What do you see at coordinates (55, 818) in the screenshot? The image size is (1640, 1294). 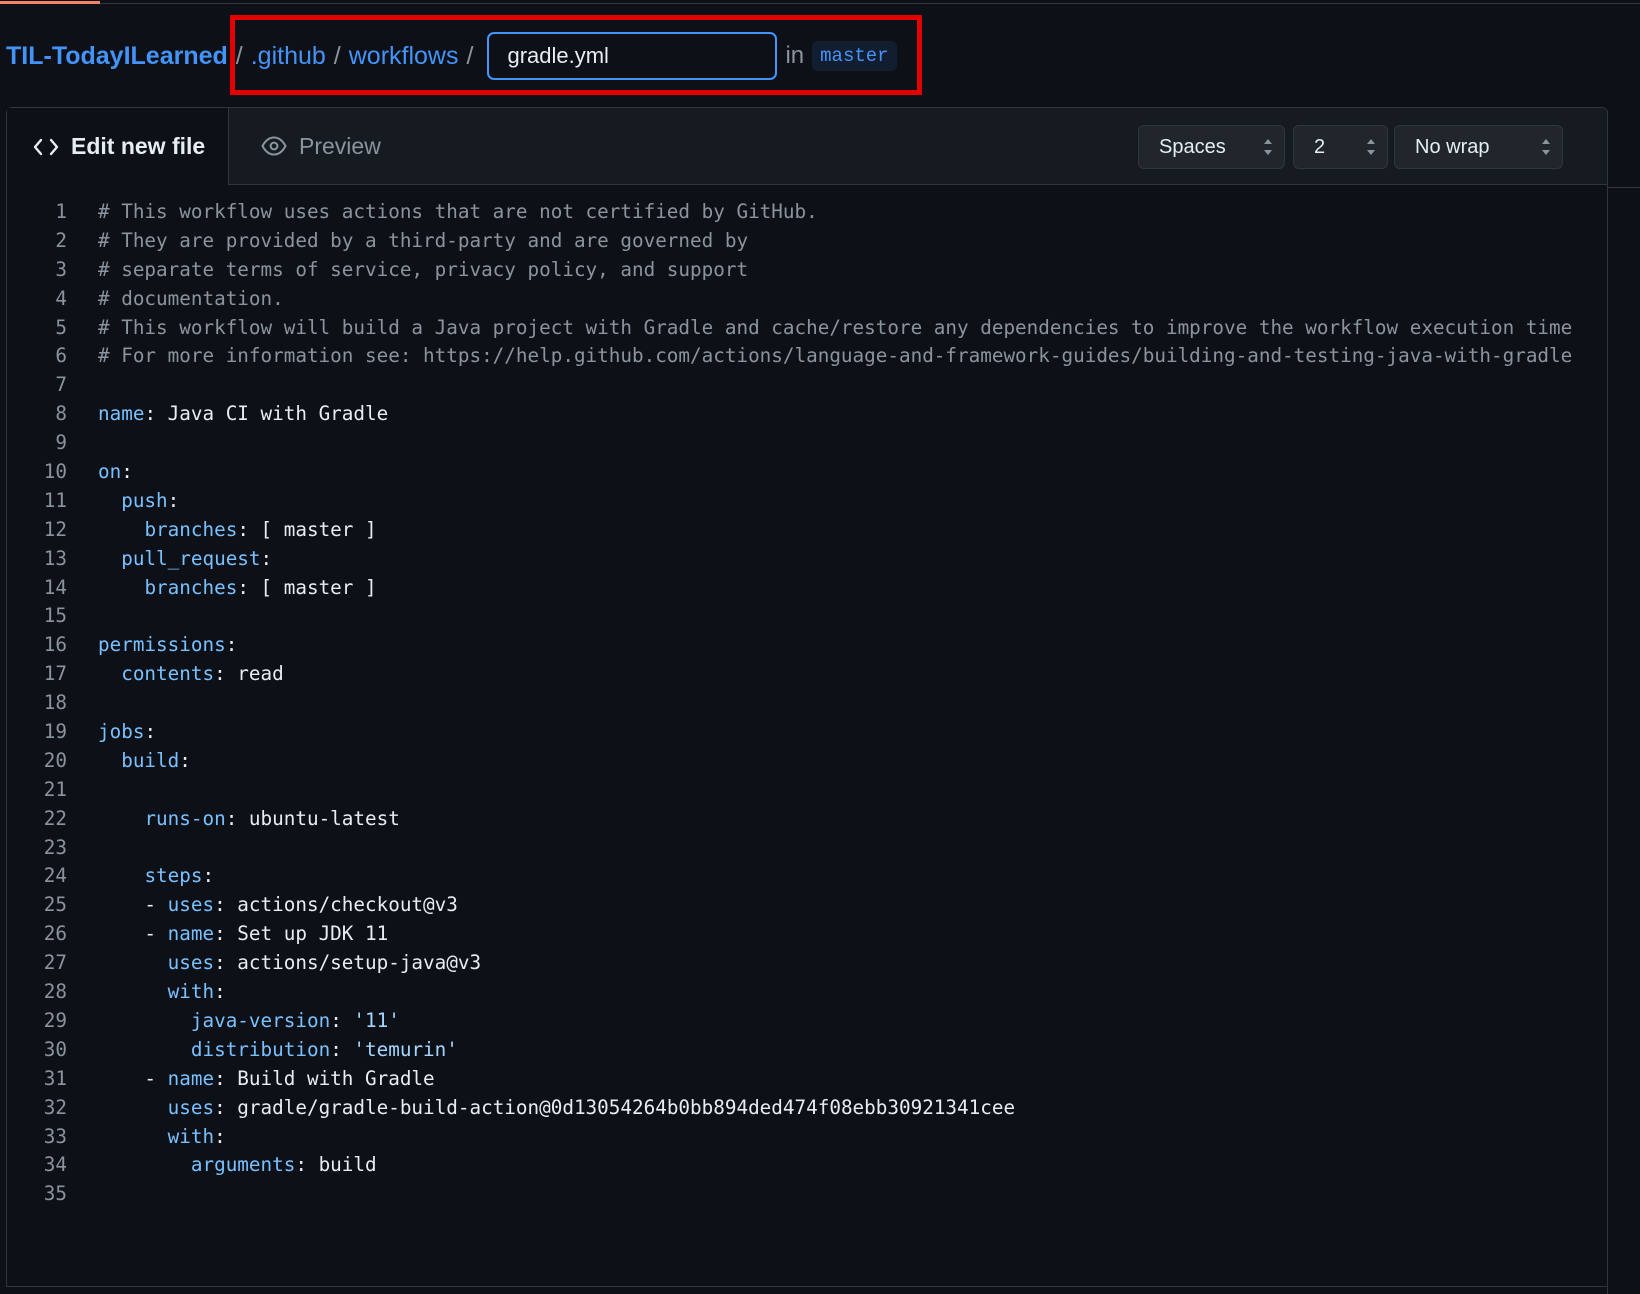 I see `line-number: 22` at bounding box center [55, 818].